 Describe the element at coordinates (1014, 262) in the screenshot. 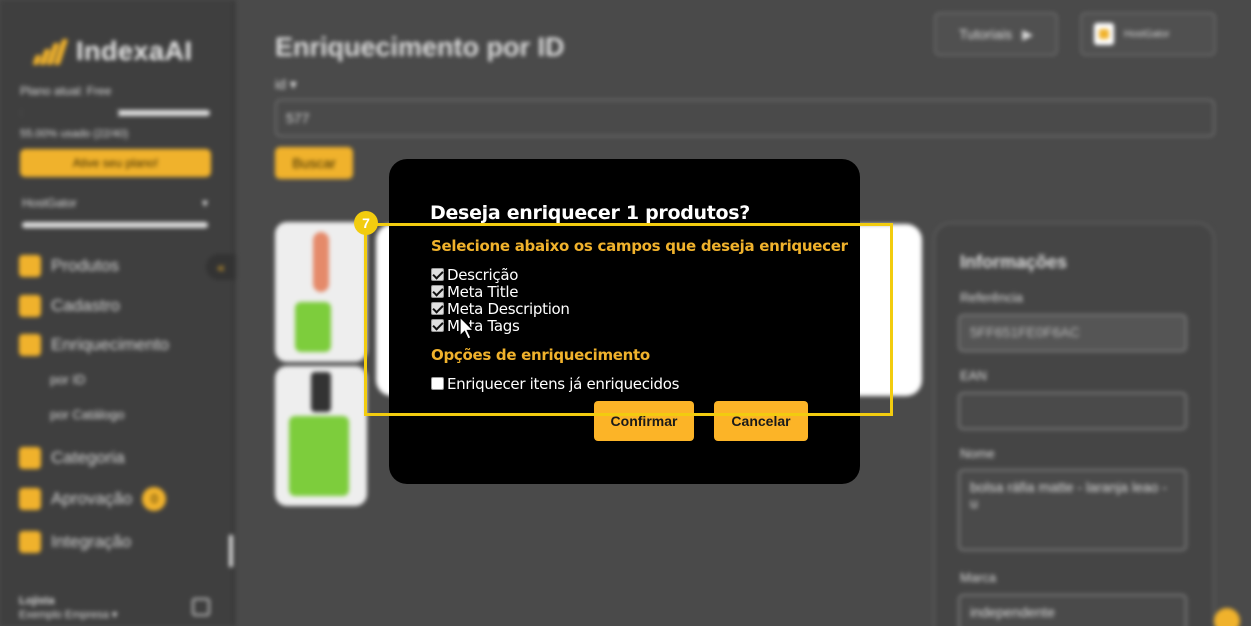

I see `info-title: Informações` at that location.